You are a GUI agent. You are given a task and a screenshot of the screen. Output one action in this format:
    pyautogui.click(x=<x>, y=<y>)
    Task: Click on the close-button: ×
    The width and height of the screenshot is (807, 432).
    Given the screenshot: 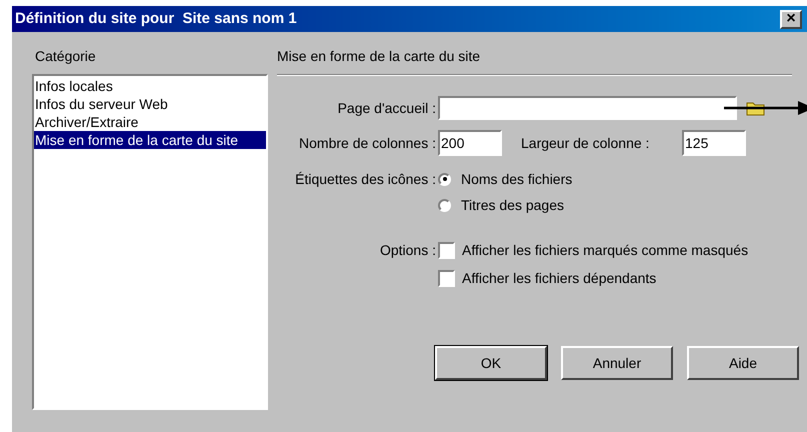 What is the action you would take?
    pyautogui.click(x=791, y=19)
    